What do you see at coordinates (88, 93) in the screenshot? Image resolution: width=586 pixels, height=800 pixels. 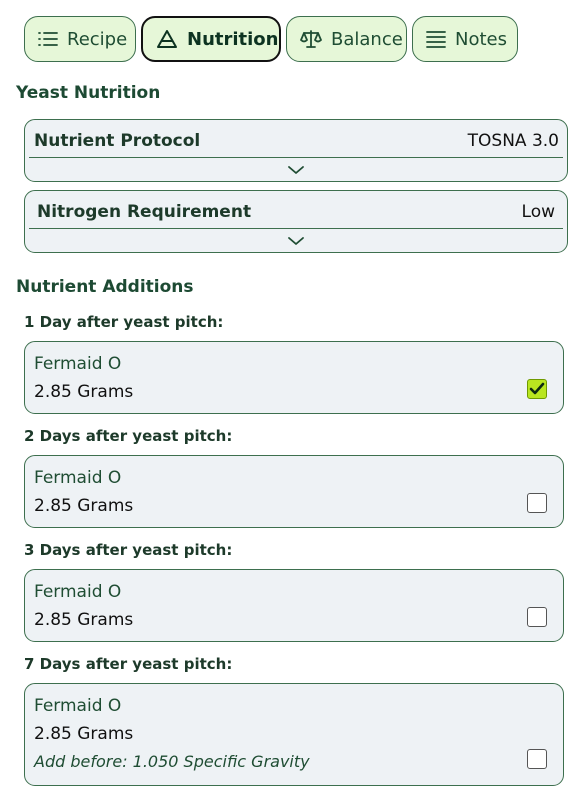 I see `yeast-nutrition-heading: Yeast Nutrition` at bounding box center [88, 93].